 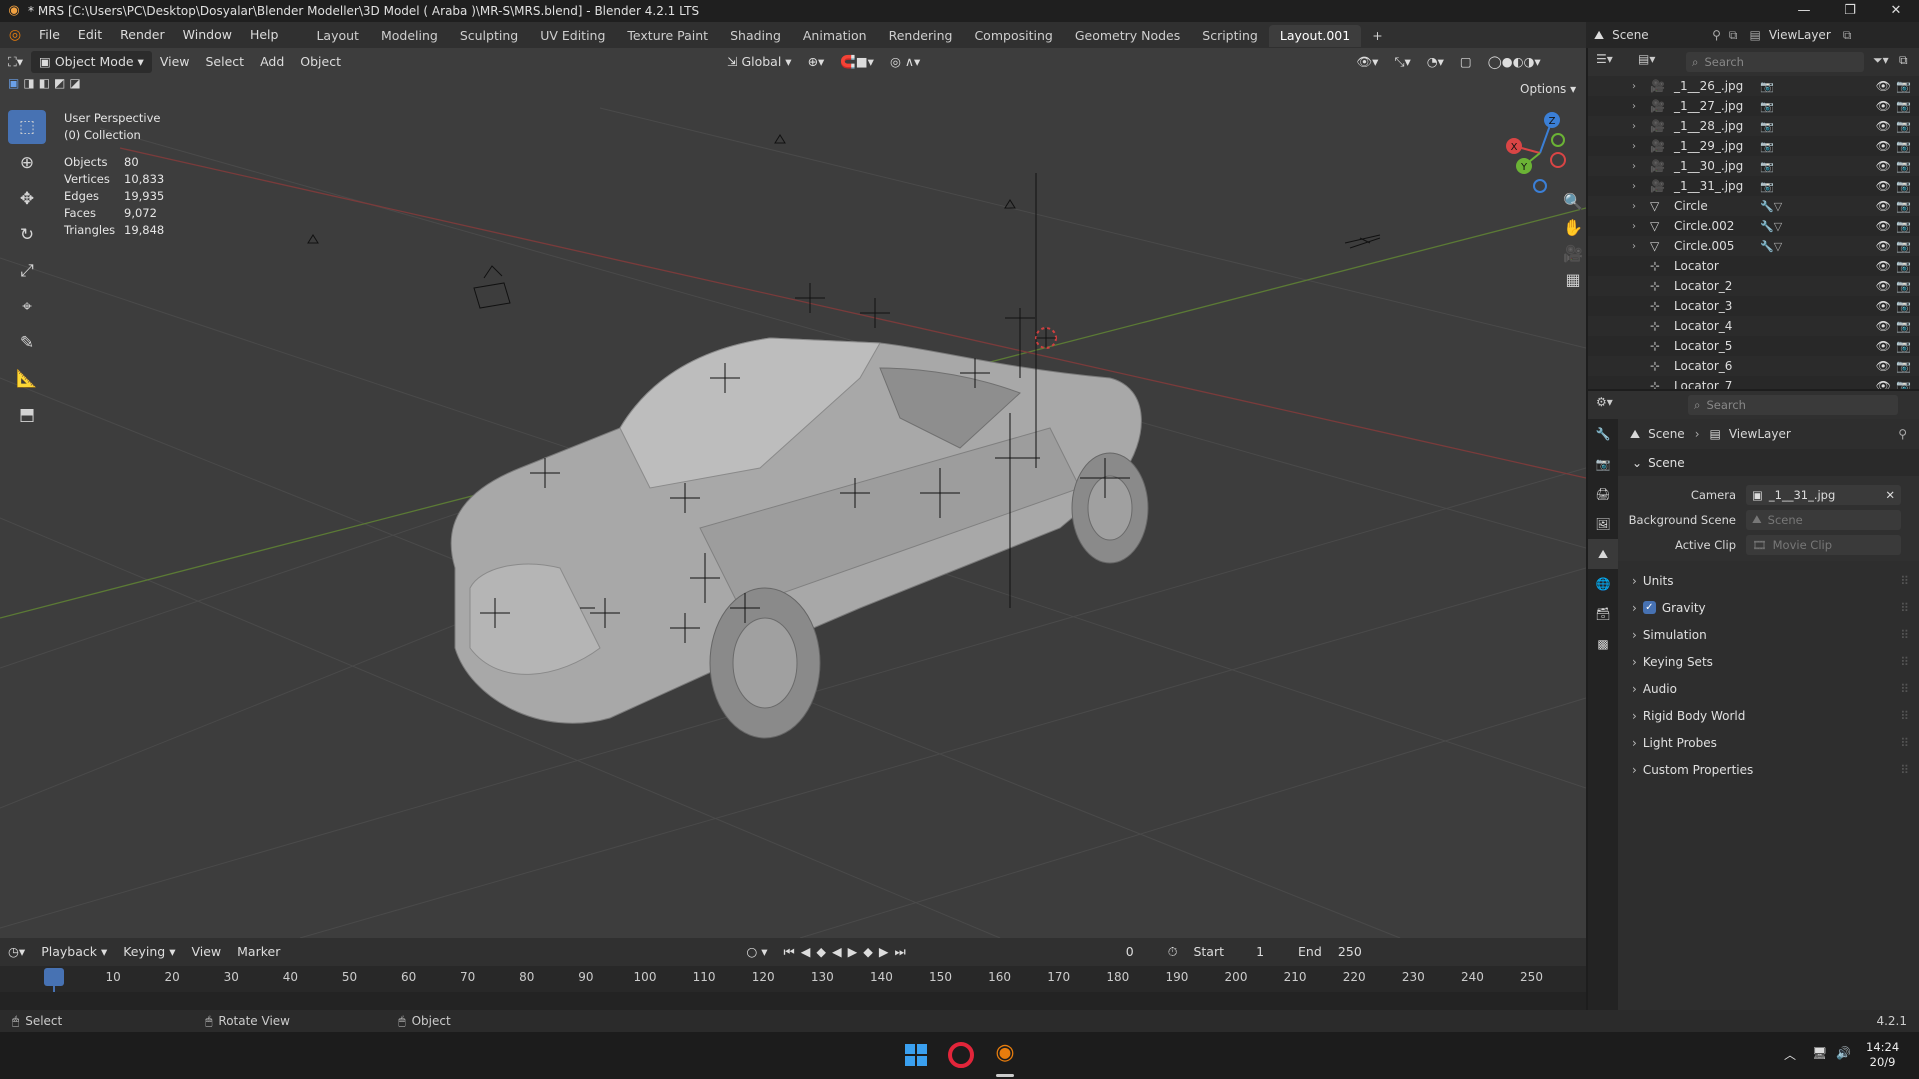 What do you see at coordinates (905, 62) in the screenshot?
I see `proportional-edit-icon: ◎ ∧▾` at bounding box center [905, 62].